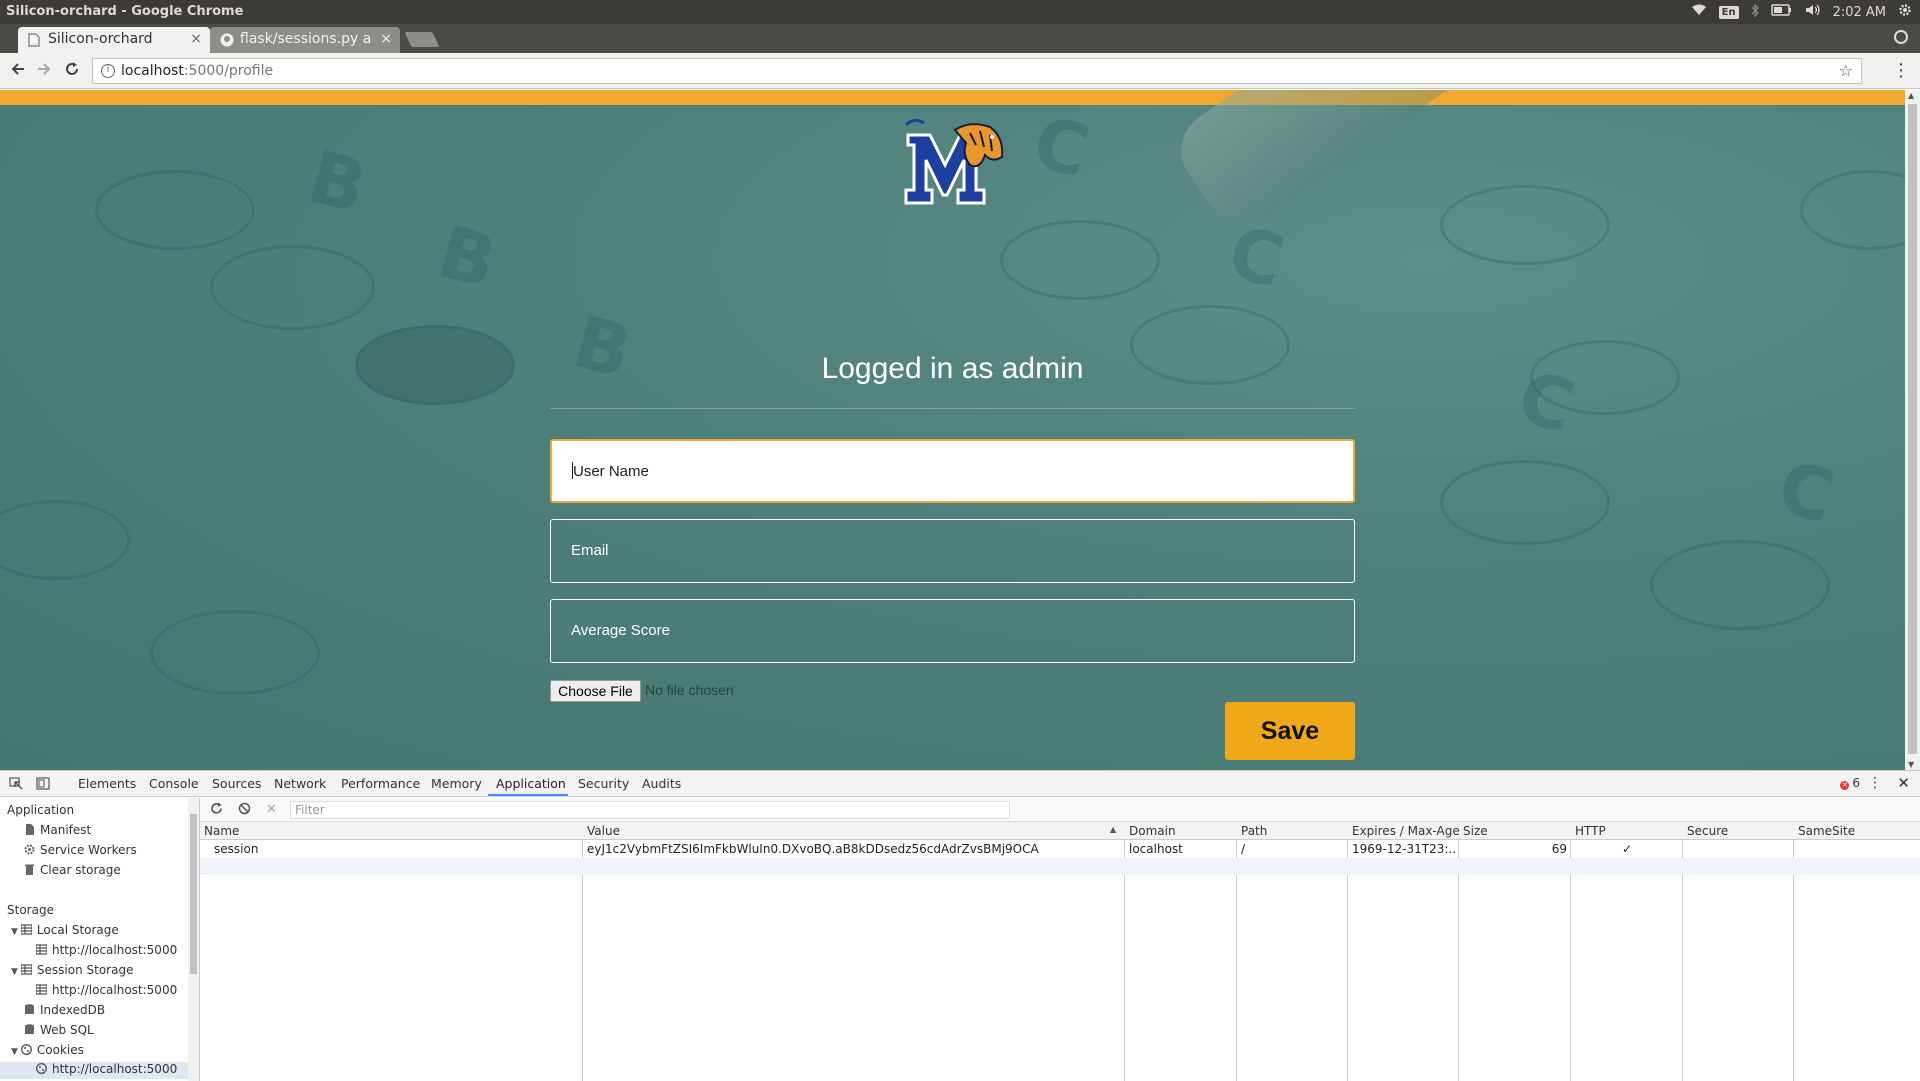 Image resolution: width=1920 pixels, height=1081 pixels. What do you see at coordinates (108, 71) in the screenshot?
I see `site-info-icon: i` at bounding box center [108, 71].